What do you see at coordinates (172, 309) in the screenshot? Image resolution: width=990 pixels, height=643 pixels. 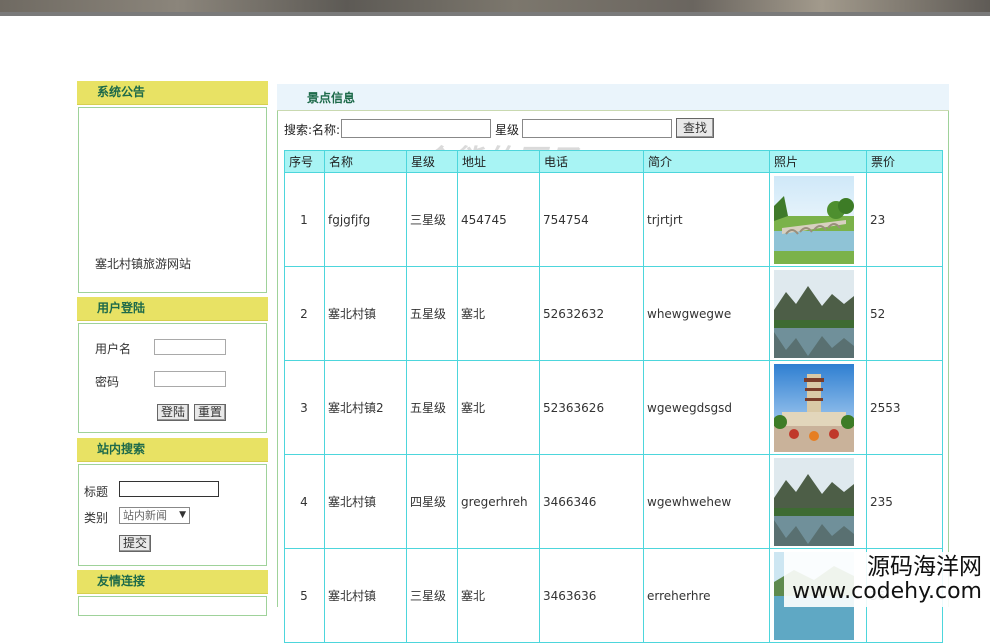 I see `login-panel-title: 用户登陆` at bounding box center [172, 309].